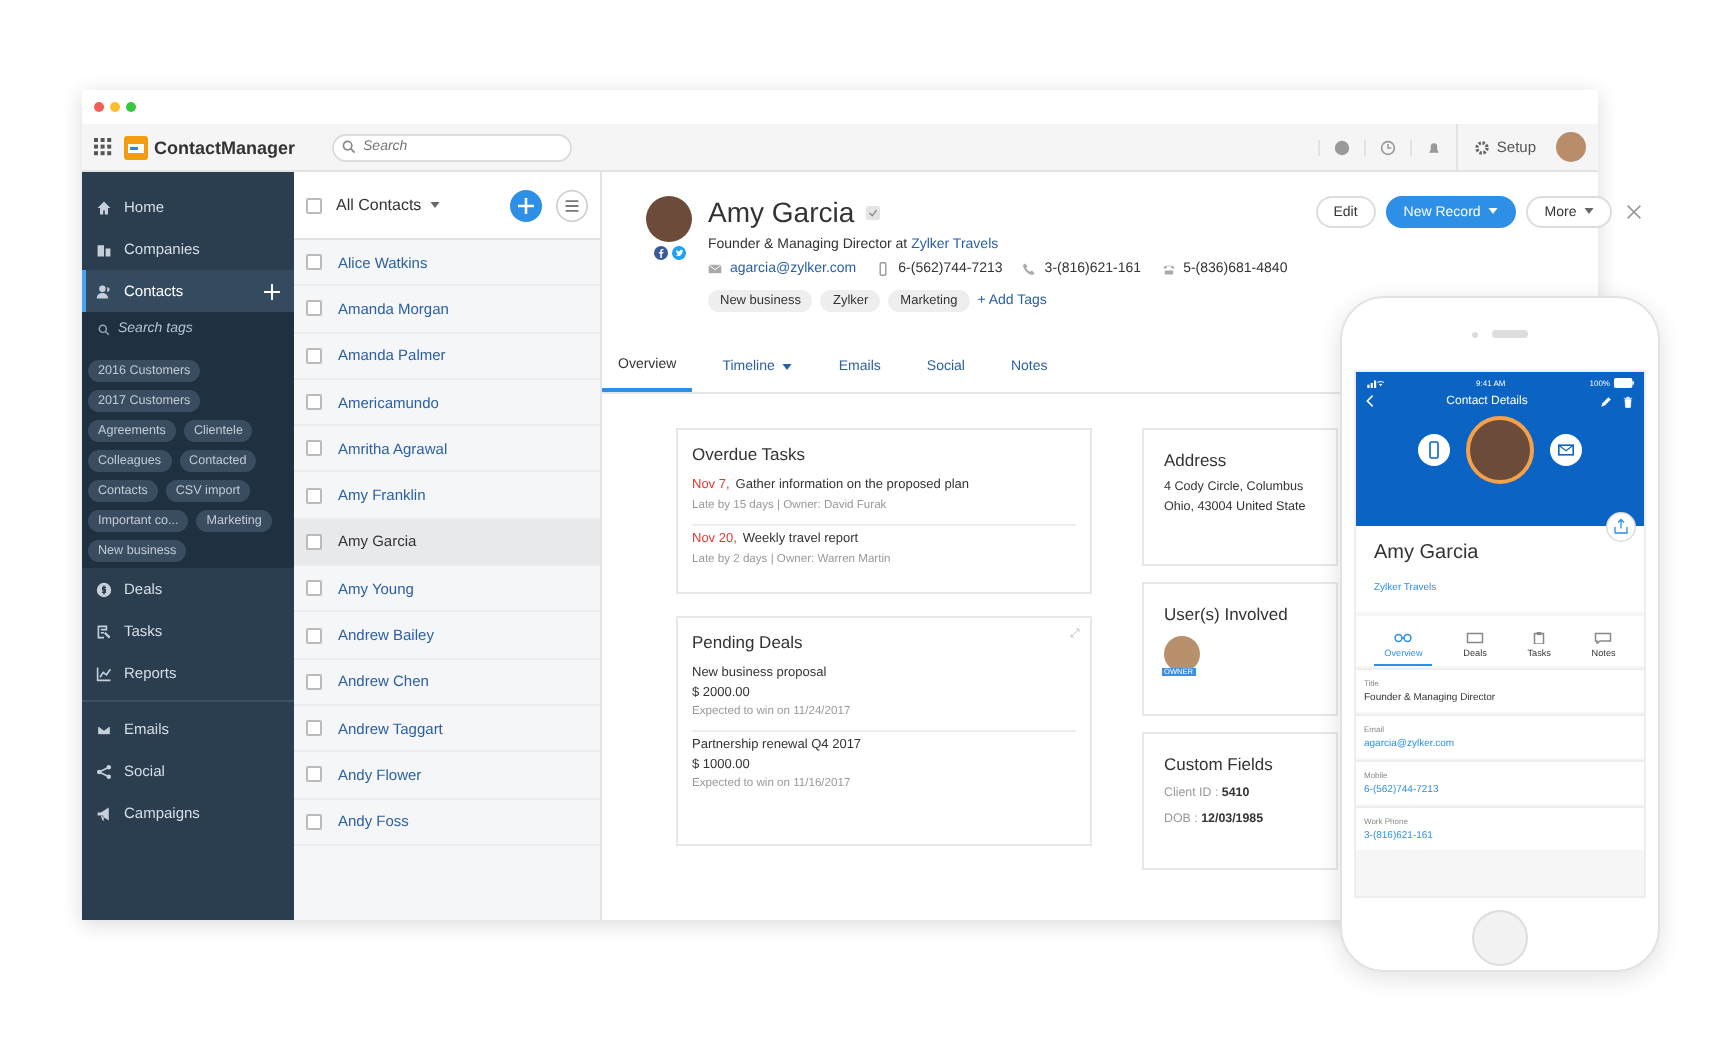 This screenshot has width=1720, height=1048. Describe the element at coordinates (104, 249) in the screenshot. I see `building-icon` at that location.